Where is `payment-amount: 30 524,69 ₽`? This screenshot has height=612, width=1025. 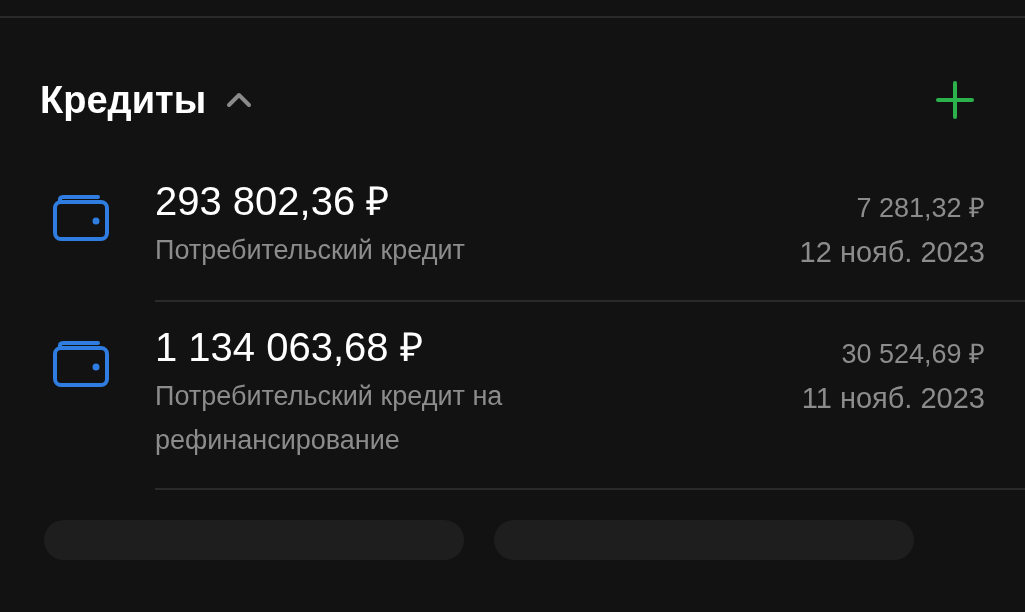
payment-amount: 30 524,69 ₽ is located at coordinates (913, 354).